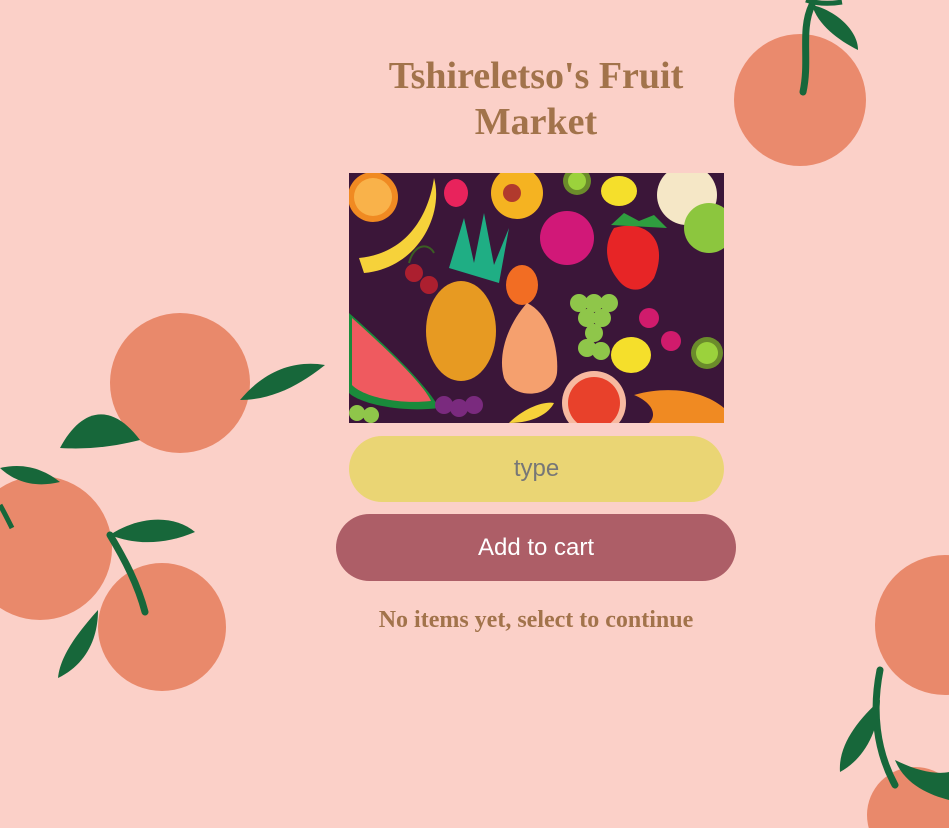  Describe the element at coordinates (536, 99) in the screenshot. I see `page-title: Tshireletso's Fruit Market` at that location.